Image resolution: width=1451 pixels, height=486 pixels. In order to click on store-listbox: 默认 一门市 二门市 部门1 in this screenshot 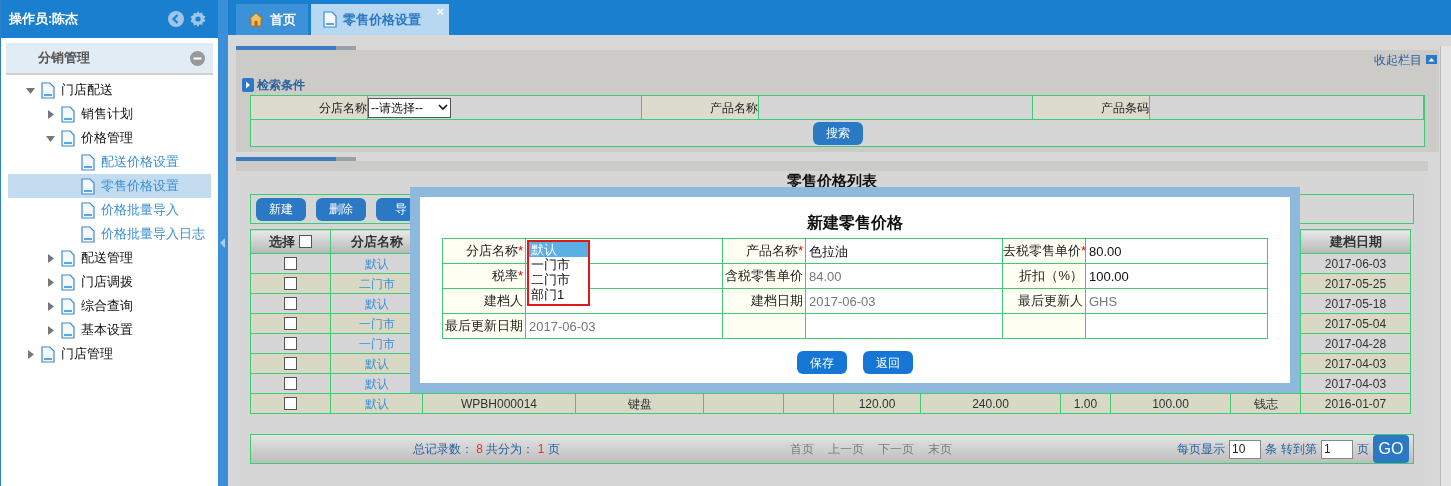, I will do `click(558, 273)`.